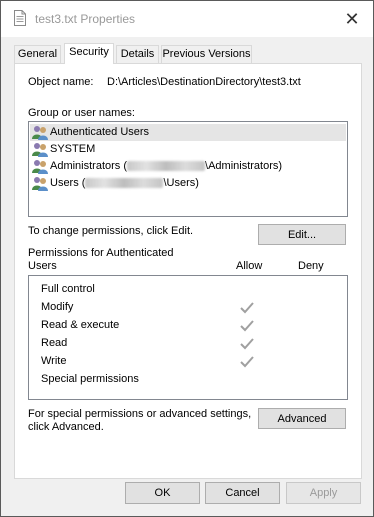 This screenshot has height=517, width=374. What do you see at coordinates (100, 132) in the screenshot?
I see `user-name: Authenticated Users` at bounding box center [100, 132].